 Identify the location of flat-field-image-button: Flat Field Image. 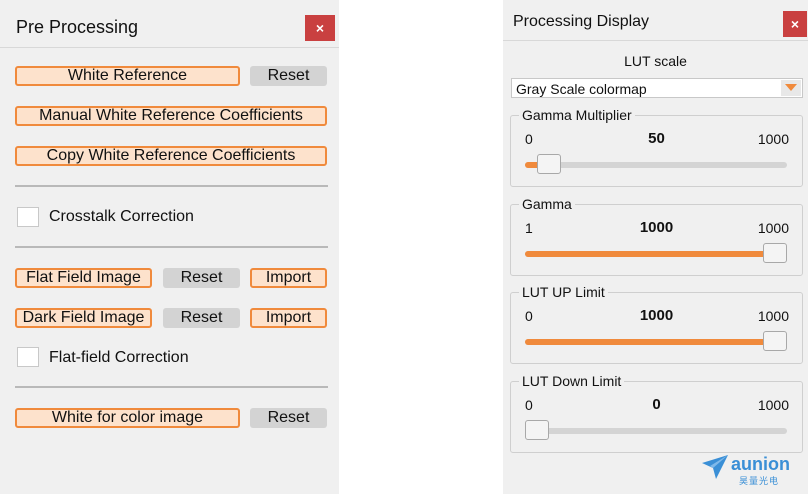
(83, 278).